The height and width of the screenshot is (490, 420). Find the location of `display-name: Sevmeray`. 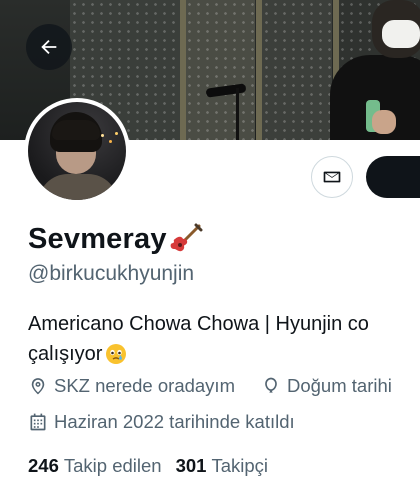

display-name: Sevmeray is located at coordinates (97, 238).